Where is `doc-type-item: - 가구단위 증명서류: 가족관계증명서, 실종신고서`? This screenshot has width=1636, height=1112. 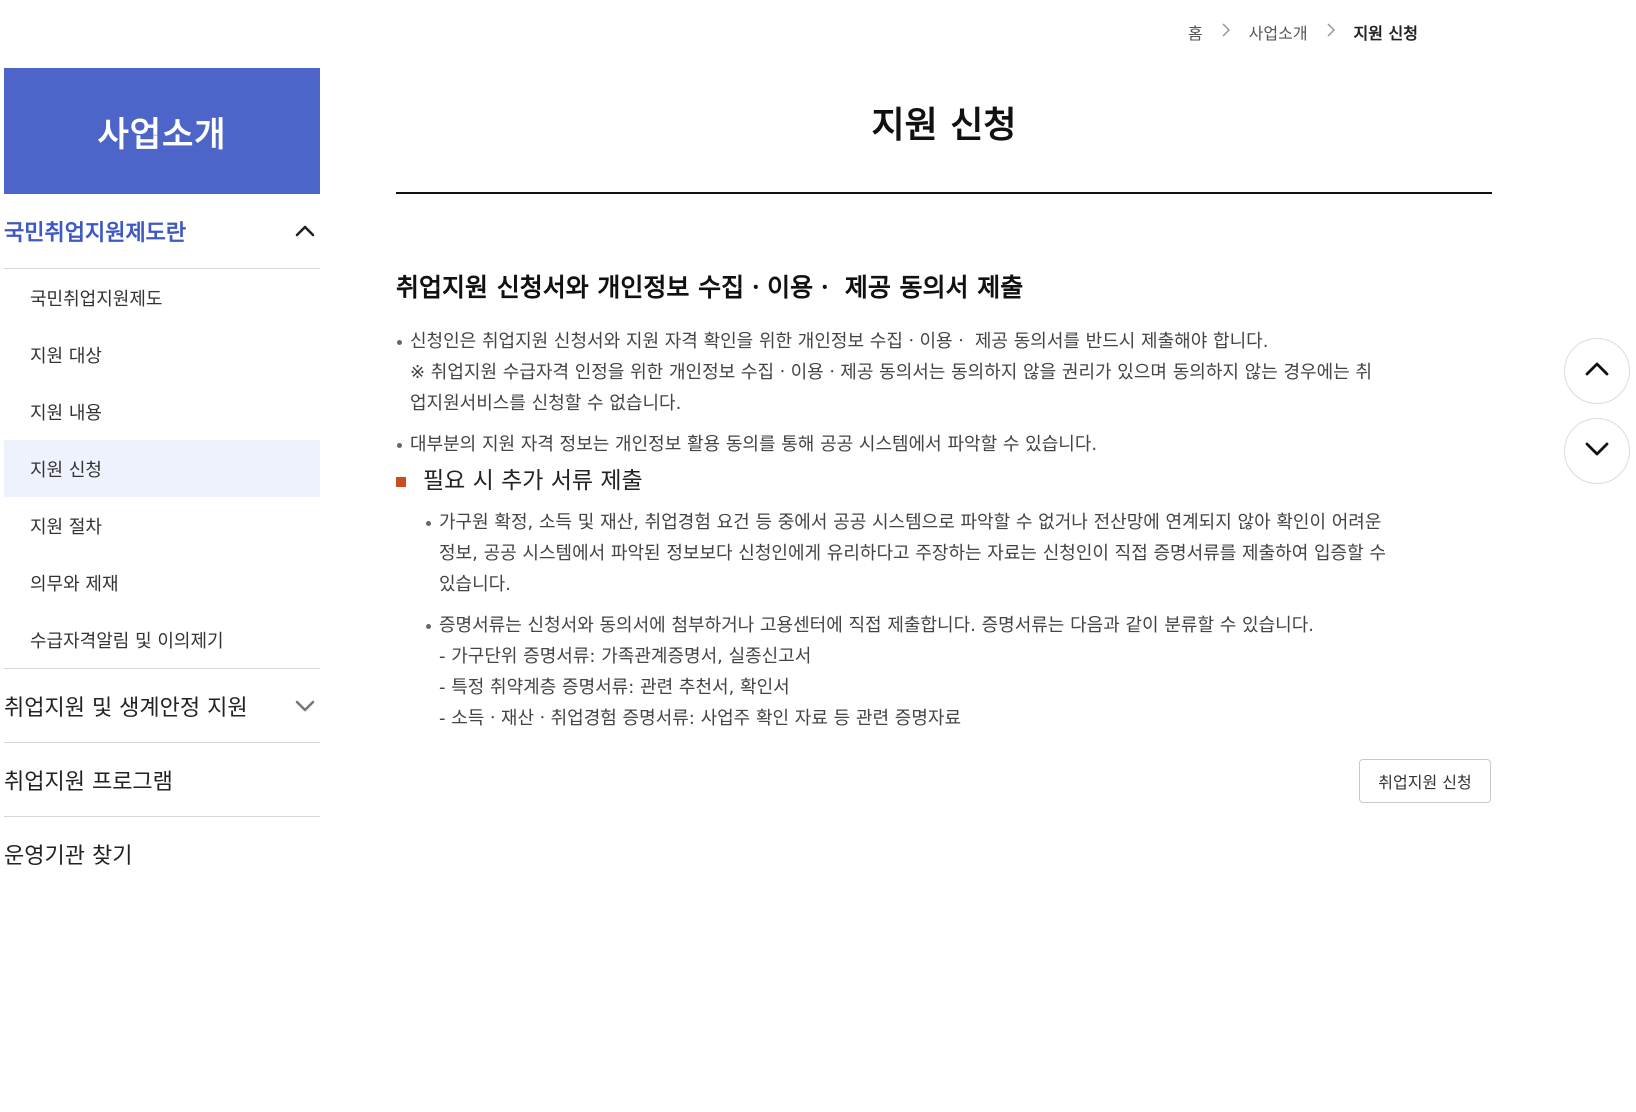
doc-type-item: - 가구단위 증명서류: 가족관계증명서, 실종신고서 is located at coordinates (625, 656).